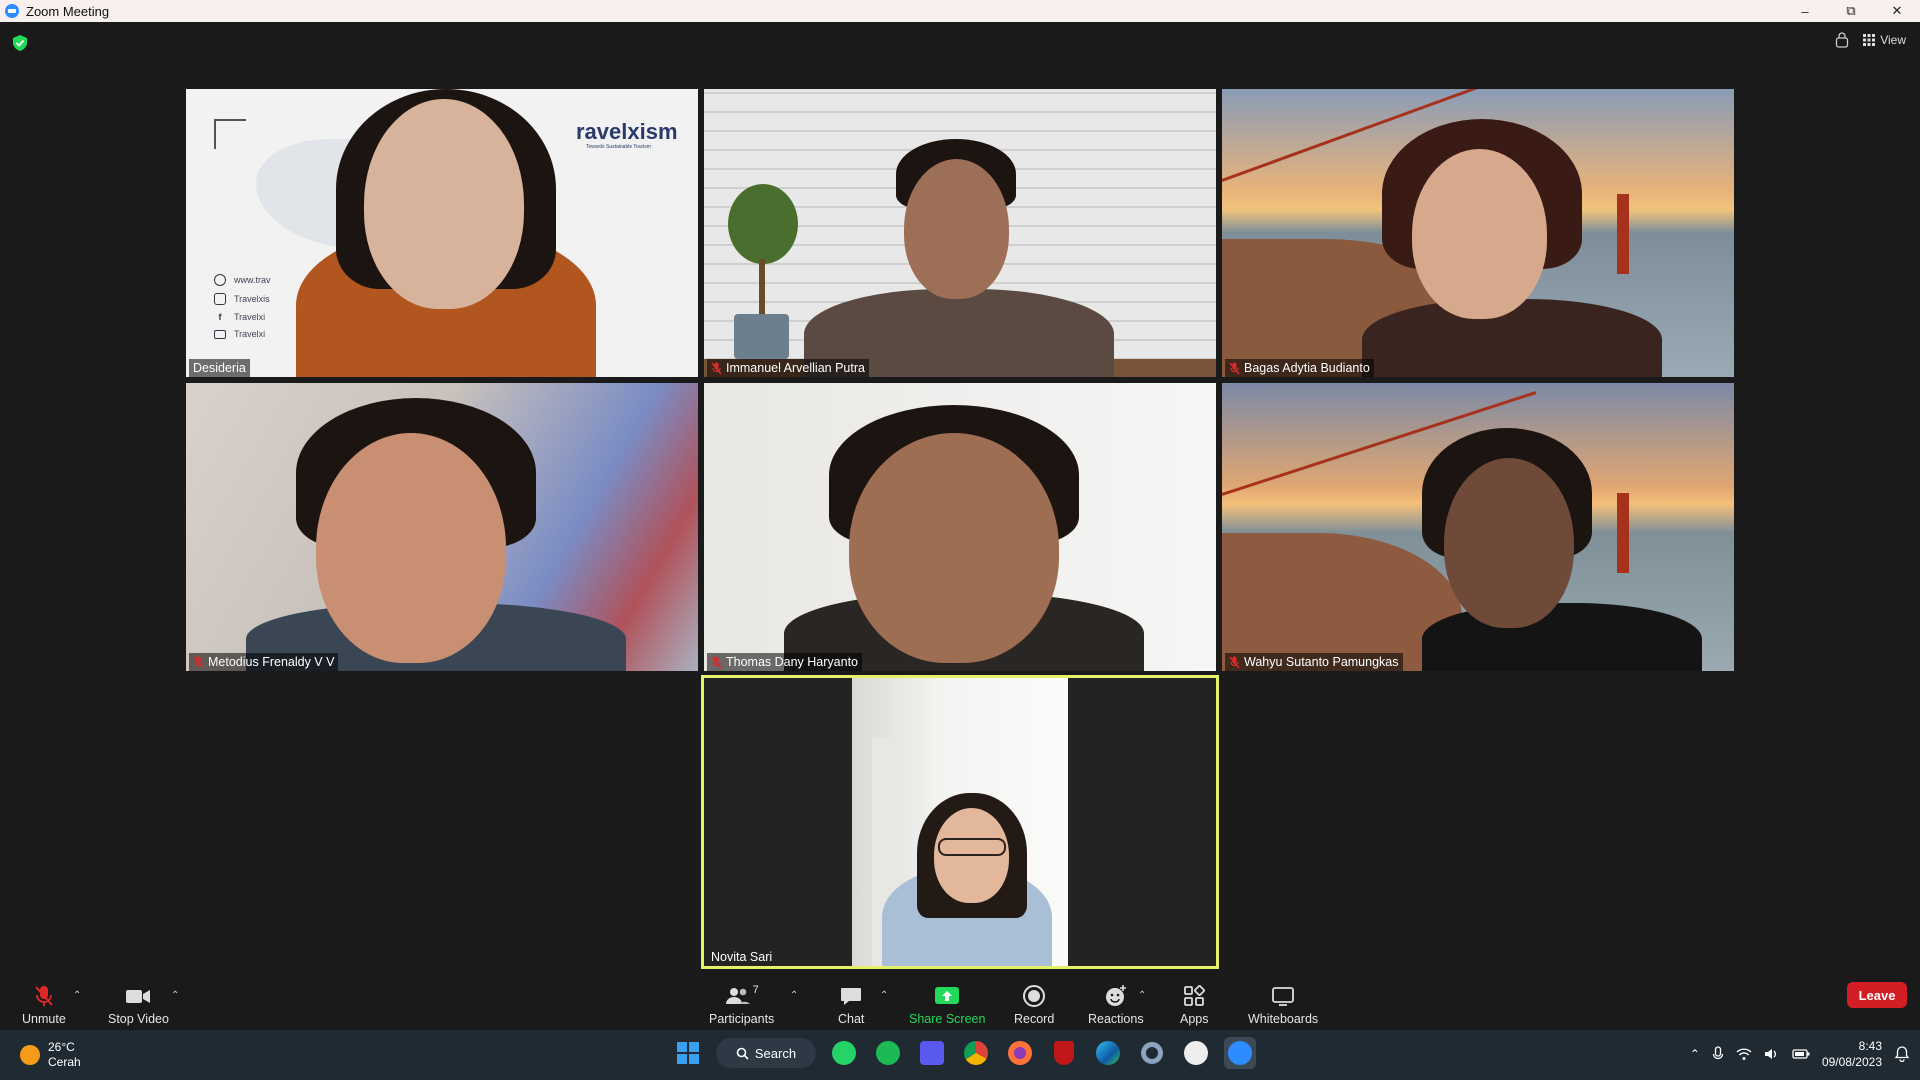 This screenshot has height=1080, width=1920. I want to click on video-tile-metodius: Metodius Frenaldy V V, so click(442, 527).